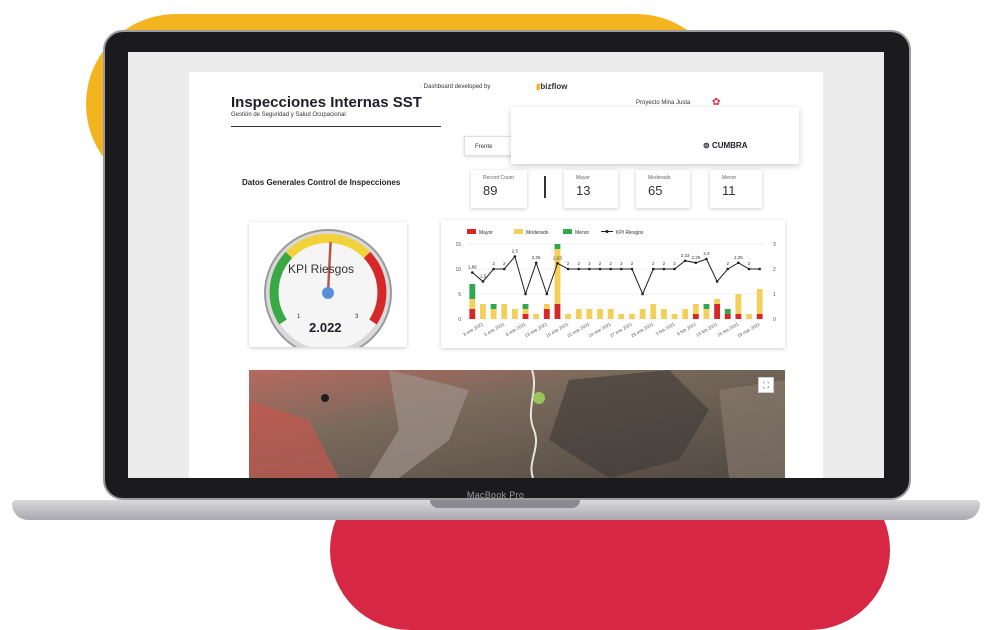 The image size is (991, 630). Describe the element at coordinates (642, 329) in the screenshot. I see `x-tick-label: 29 ene 2021` at that location.